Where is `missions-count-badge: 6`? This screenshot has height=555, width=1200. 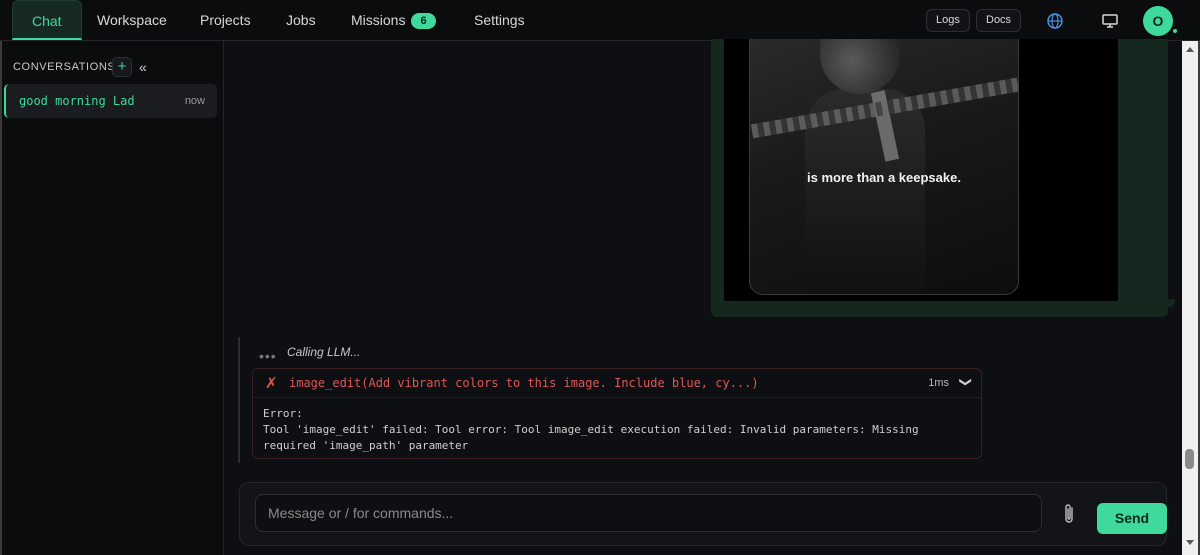
missions-count-badge: 6 is located at coordinates (423, 21).